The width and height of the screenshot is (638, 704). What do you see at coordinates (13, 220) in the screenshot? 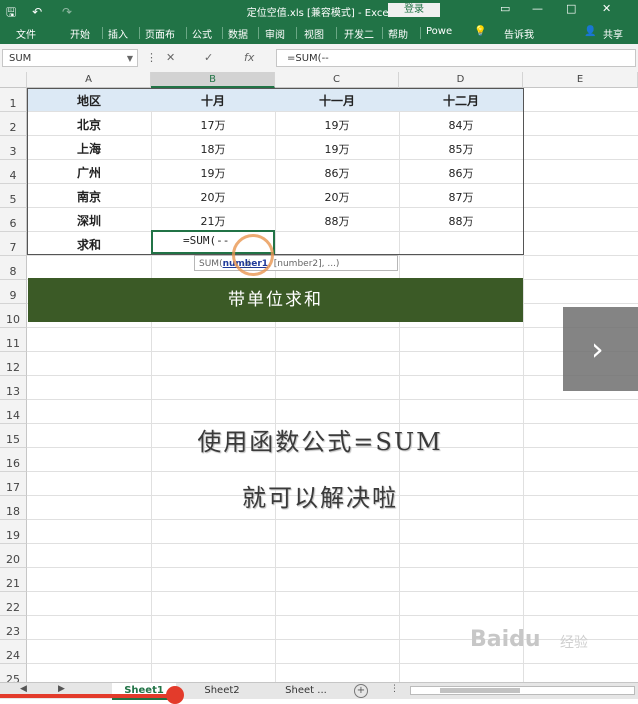
I see `row-header: 6` at bounding box center [13, 220].